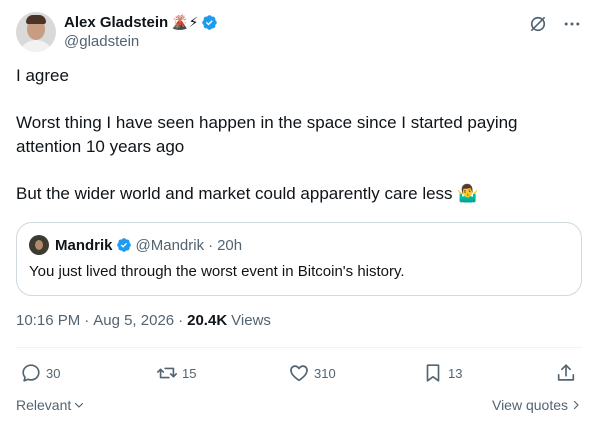 The image size is (598, 425). I want to click on replies-footer: Relevant View quotes, so click(299, 405).